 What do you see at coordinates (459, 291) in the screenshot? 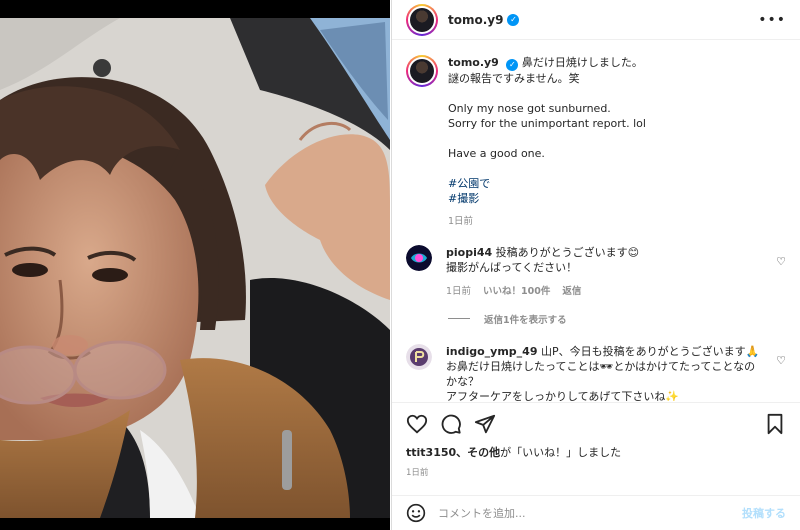
I see `comment-time: 1日前` at bounding box center [459, 291].